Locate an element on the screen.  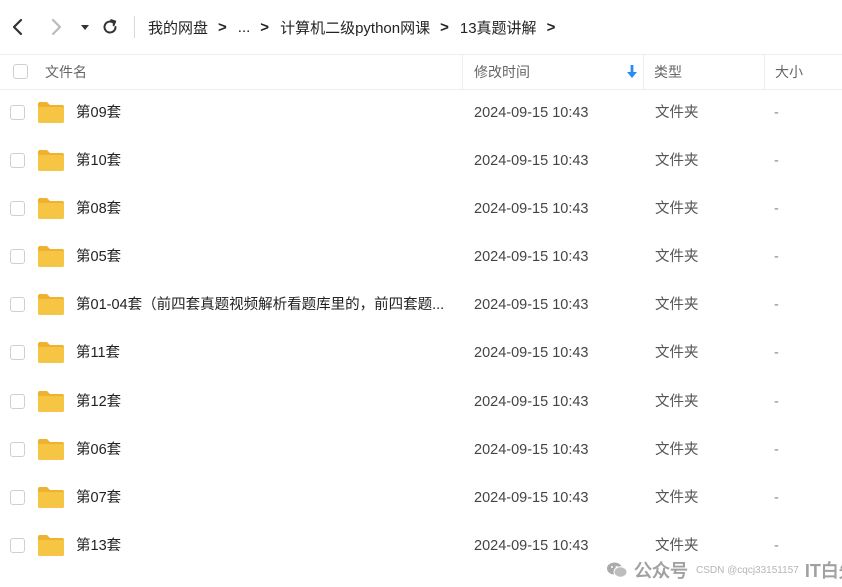
file-name: 第11套 is located at coordinates (98, 353).